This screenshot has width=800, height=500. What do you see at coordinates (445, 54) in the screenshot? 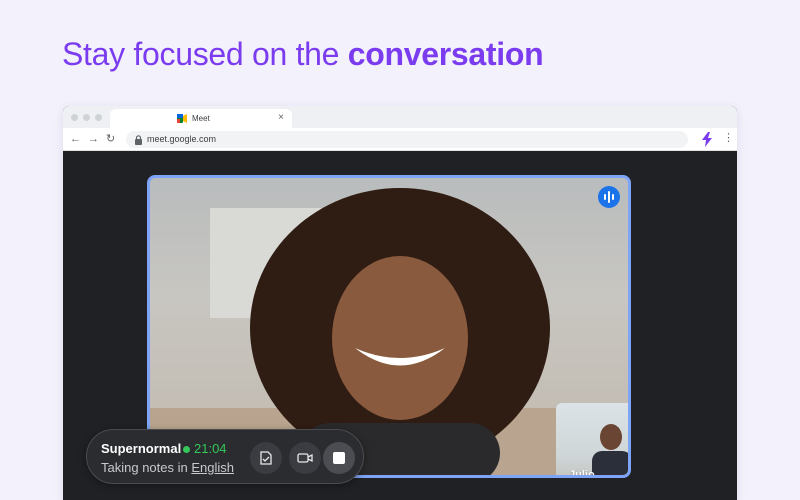
I see `headline-emphasis: conversation` at bounding box center [445, 54].